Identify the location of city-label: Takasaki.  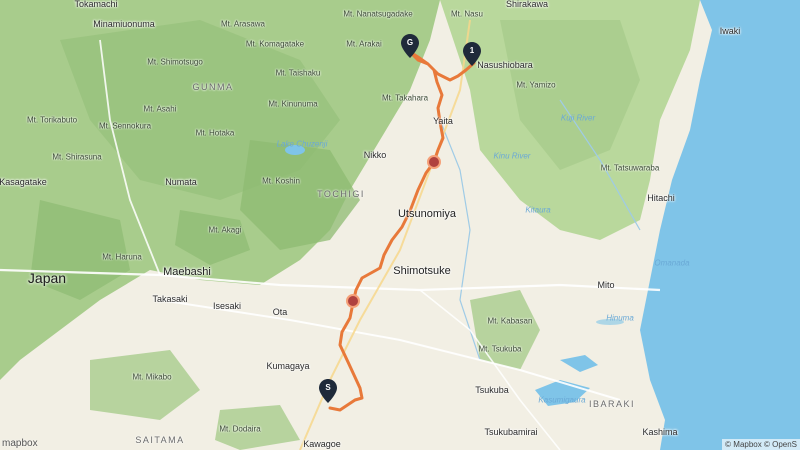
(170, 299).